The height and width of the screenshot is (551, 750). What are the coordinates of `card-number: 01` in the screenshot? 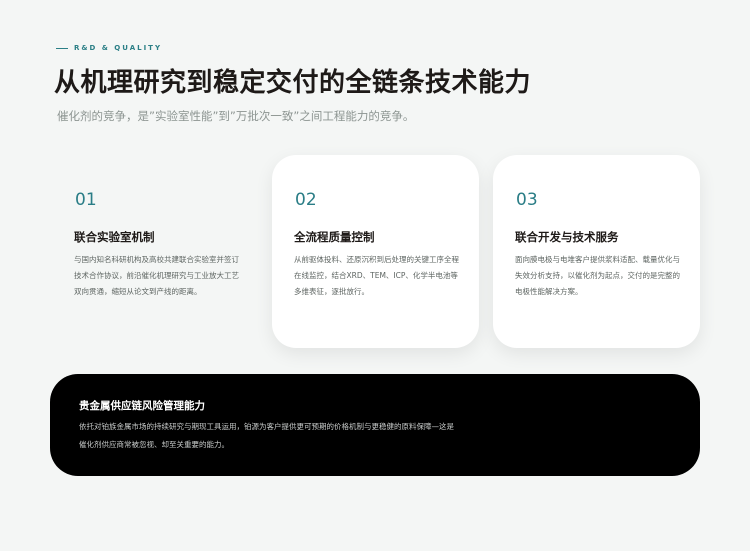 It's located at (86, 200).